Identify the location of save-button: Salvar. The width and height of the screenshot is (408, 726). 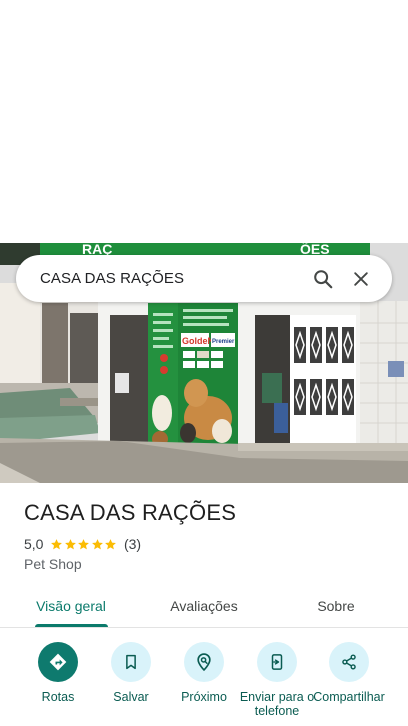
(131, 673).